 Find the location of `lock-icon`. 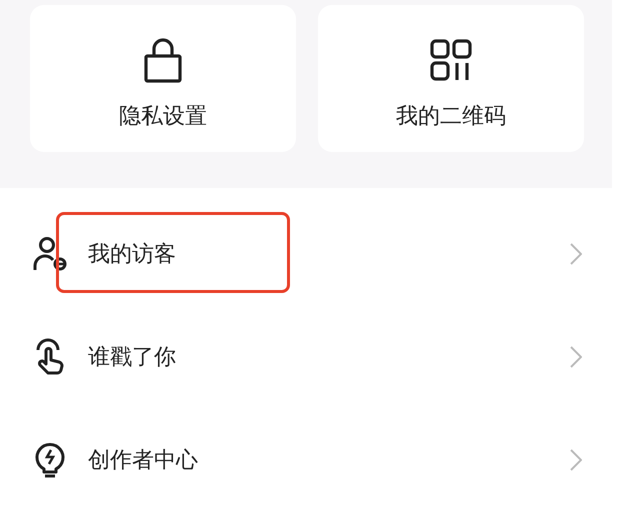

lock-icon is located at coordinates (163, 60).